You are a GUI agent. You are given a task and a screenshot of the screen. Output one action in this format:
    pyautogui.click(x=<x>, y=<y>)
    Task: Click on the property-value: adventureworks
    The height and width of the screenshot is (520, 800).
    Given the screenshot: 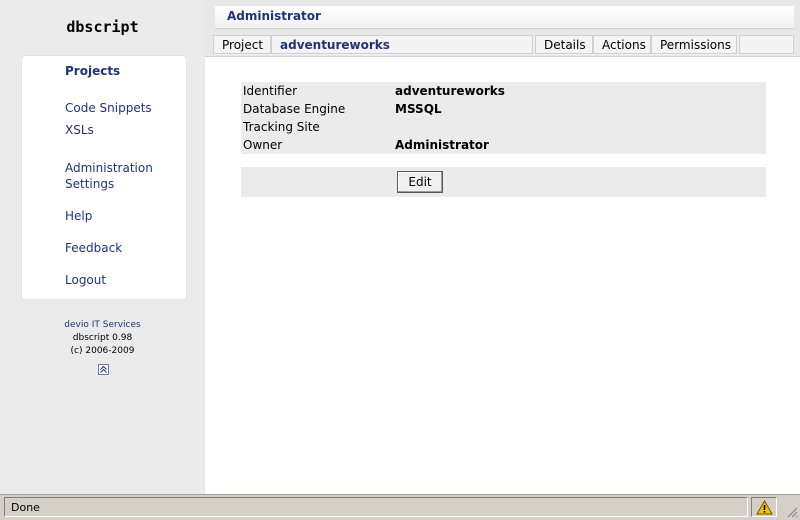 What is the action you would take?
    pyautogui.click(x=450, y=91)
    